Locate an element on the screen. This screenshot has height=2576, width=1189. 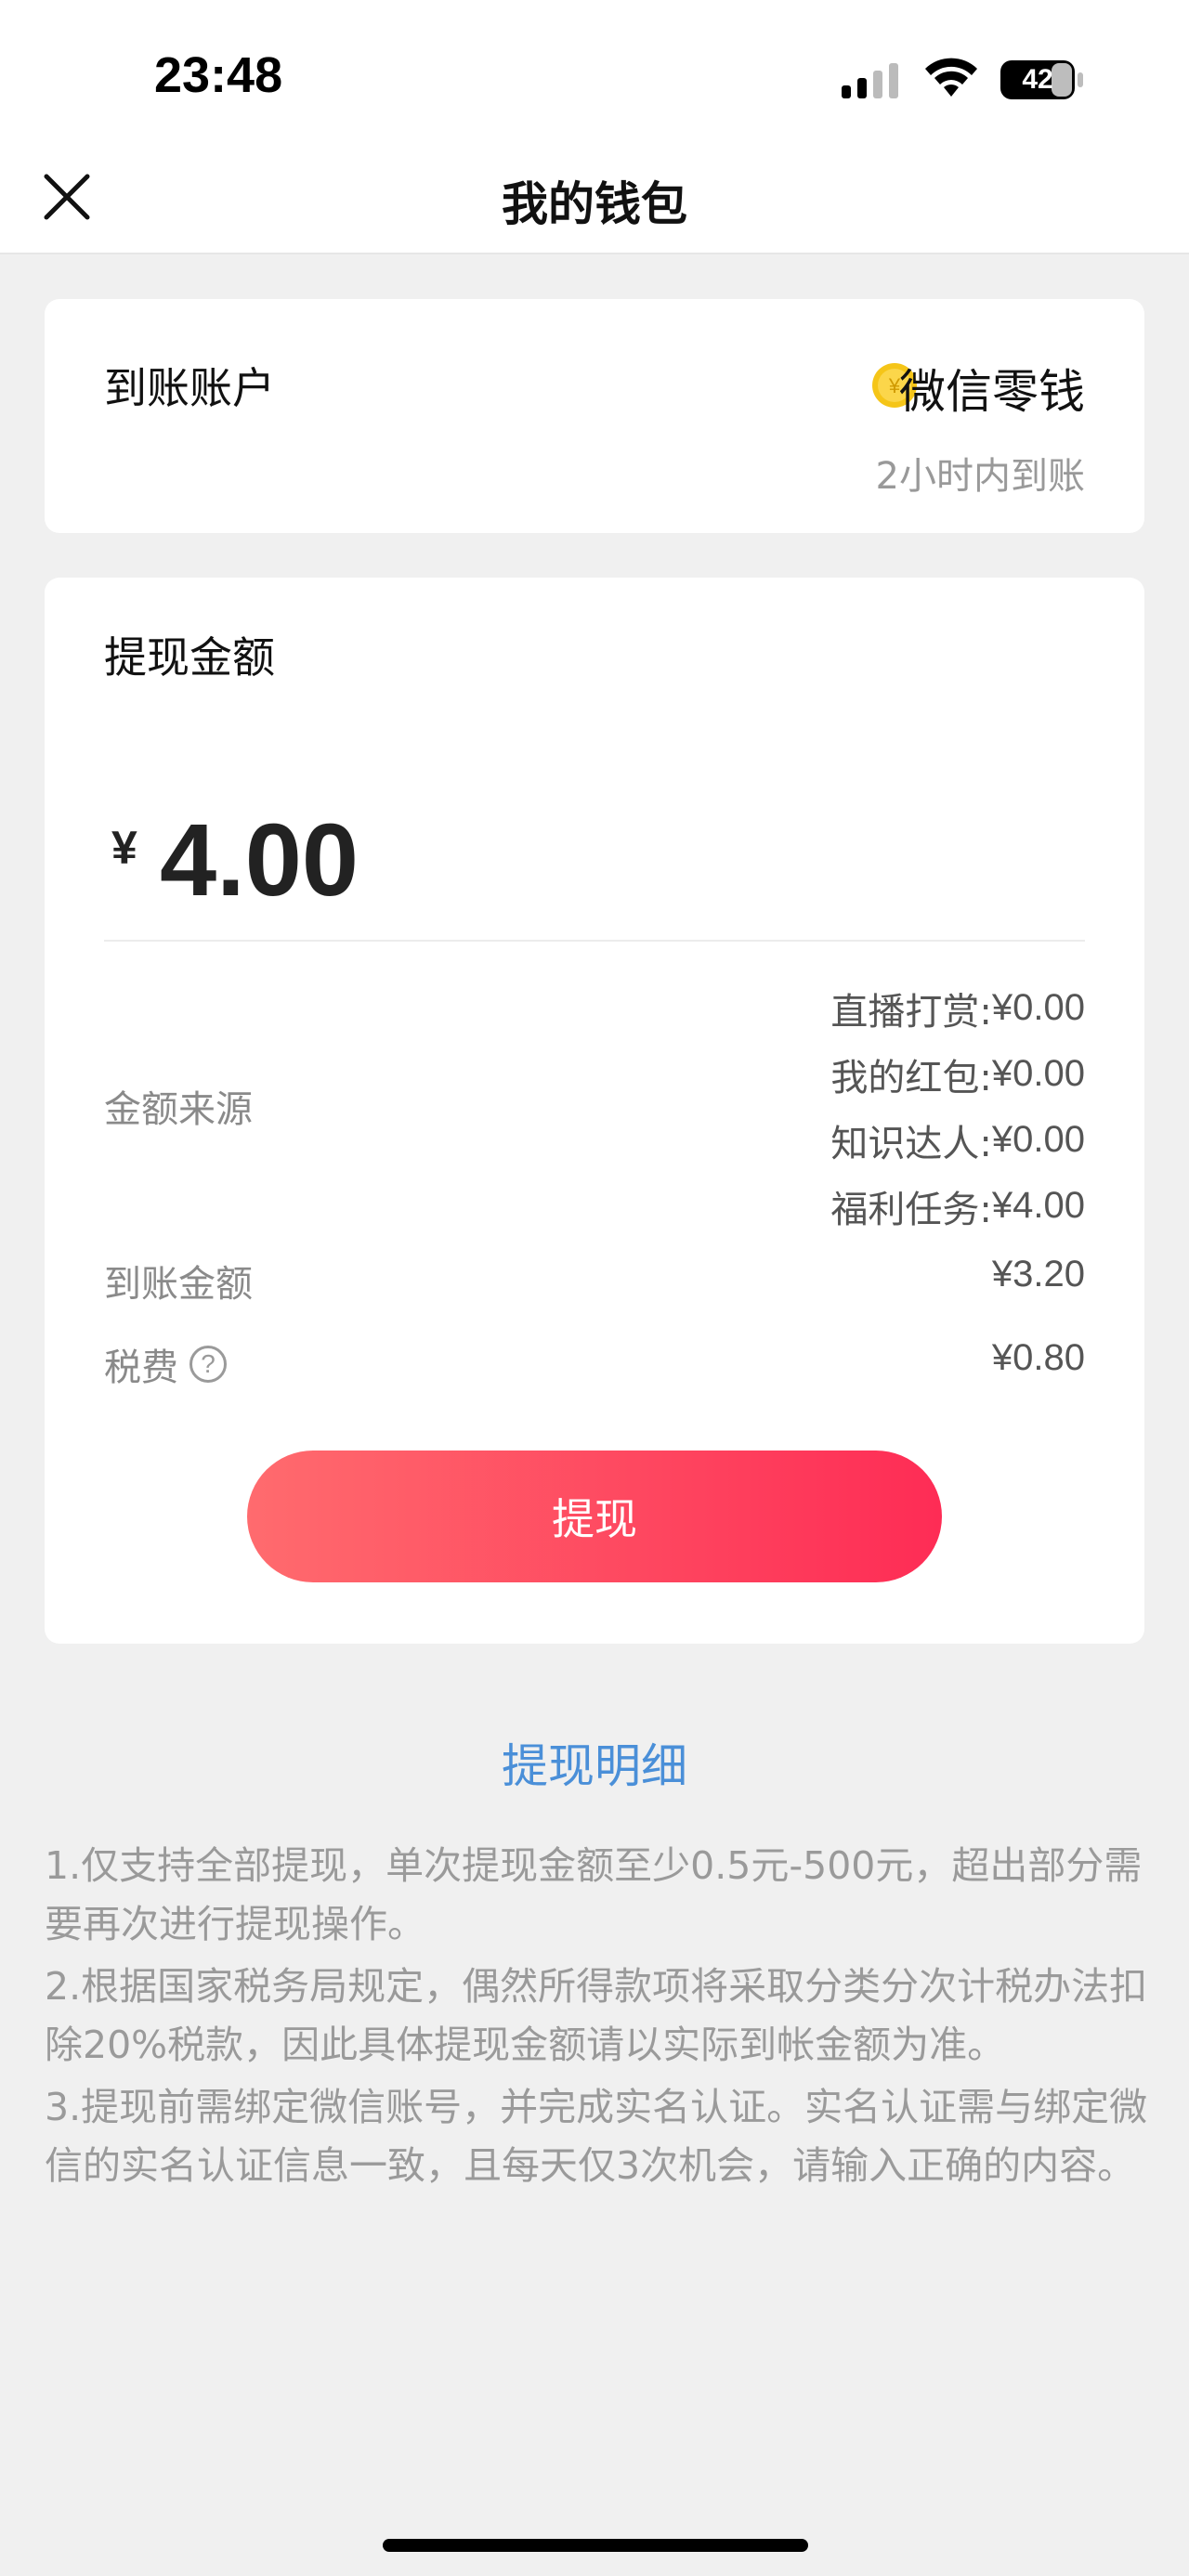
currency-symbol: ¥ is located at coordinates (124, 848).